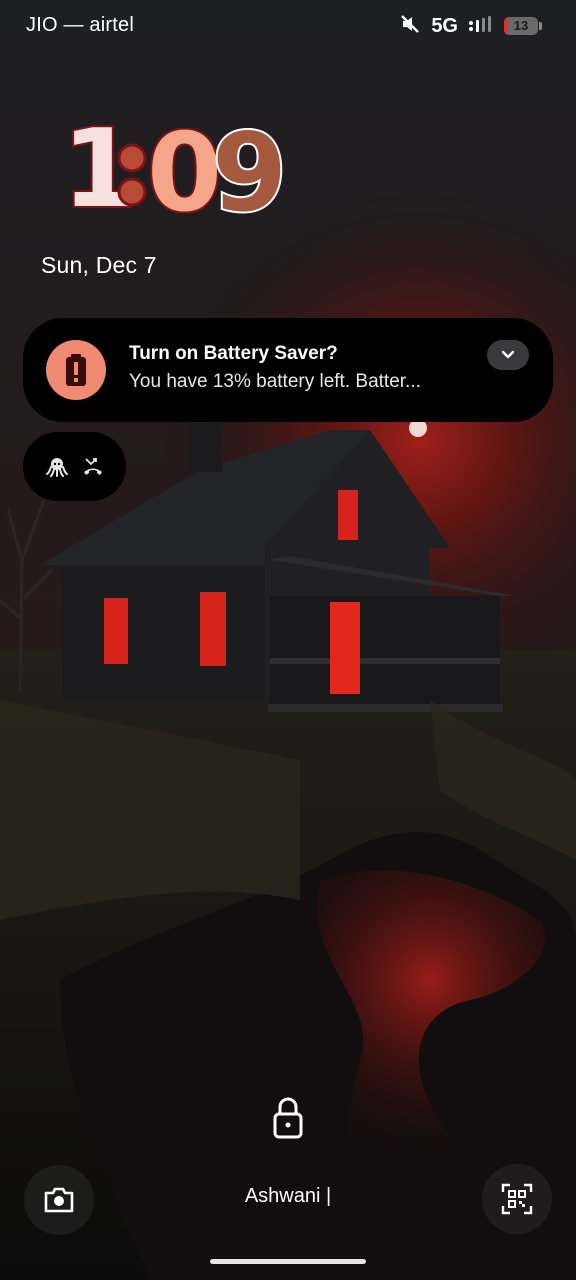 The width and height of the screenshot is (576, 1280). Describe the element at coordinates (56, 467) in the screenshot. I see `octopus-icon` at that location.